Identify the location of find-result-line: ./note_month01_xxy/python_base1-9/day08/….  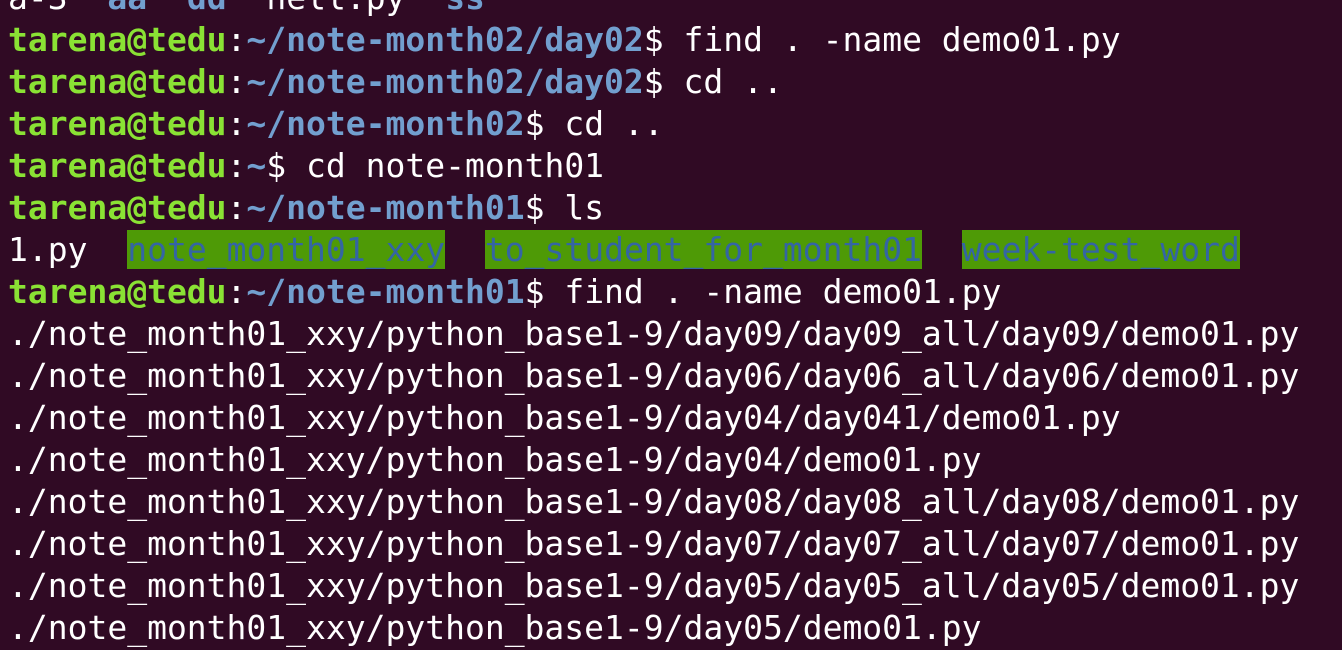
(654, 501).